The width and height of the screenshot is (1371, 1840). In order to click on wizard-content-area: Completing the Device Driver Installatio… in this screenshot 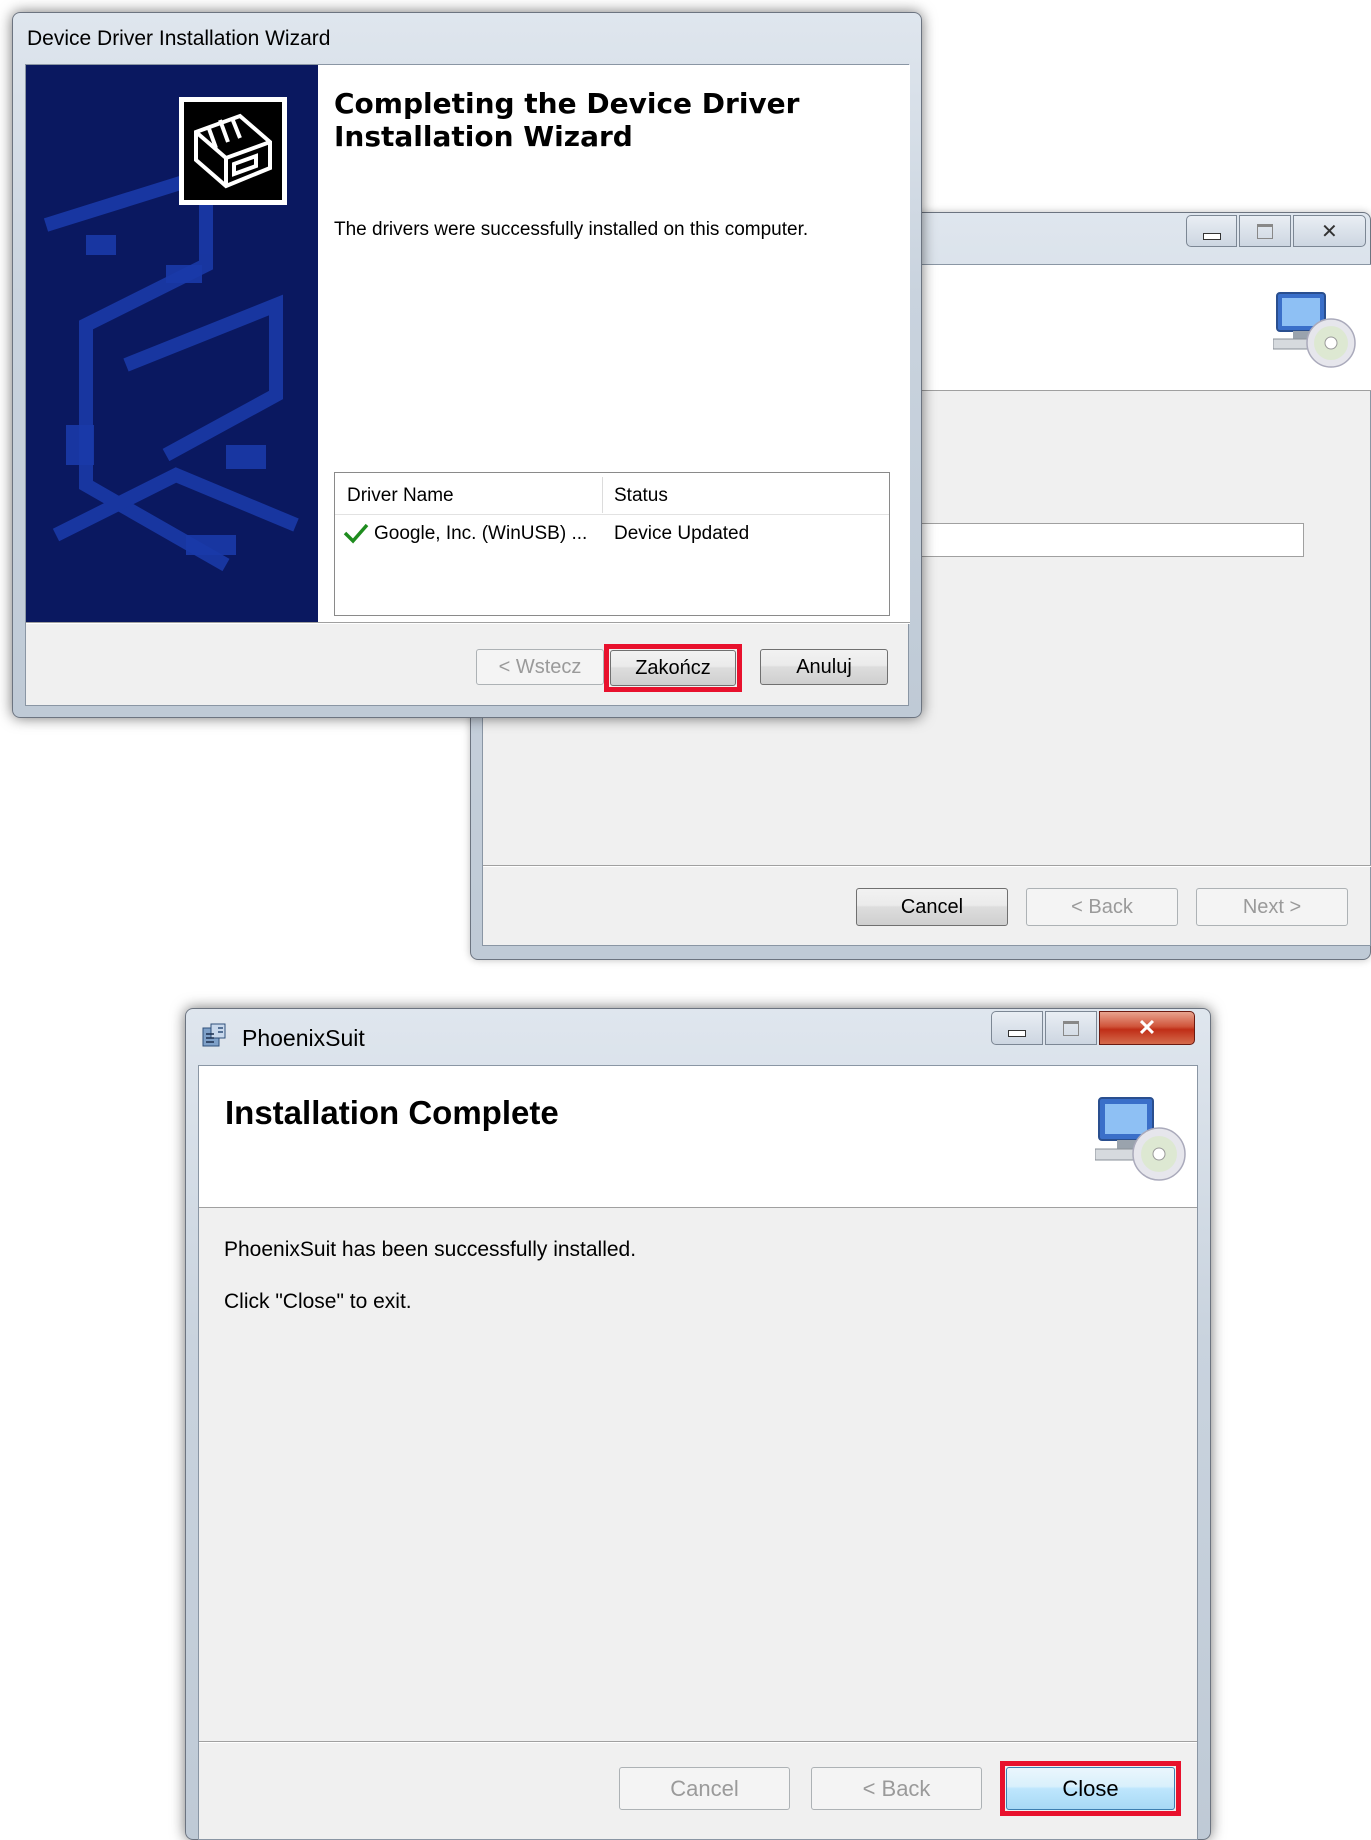, I will do `click(614, 343)`.